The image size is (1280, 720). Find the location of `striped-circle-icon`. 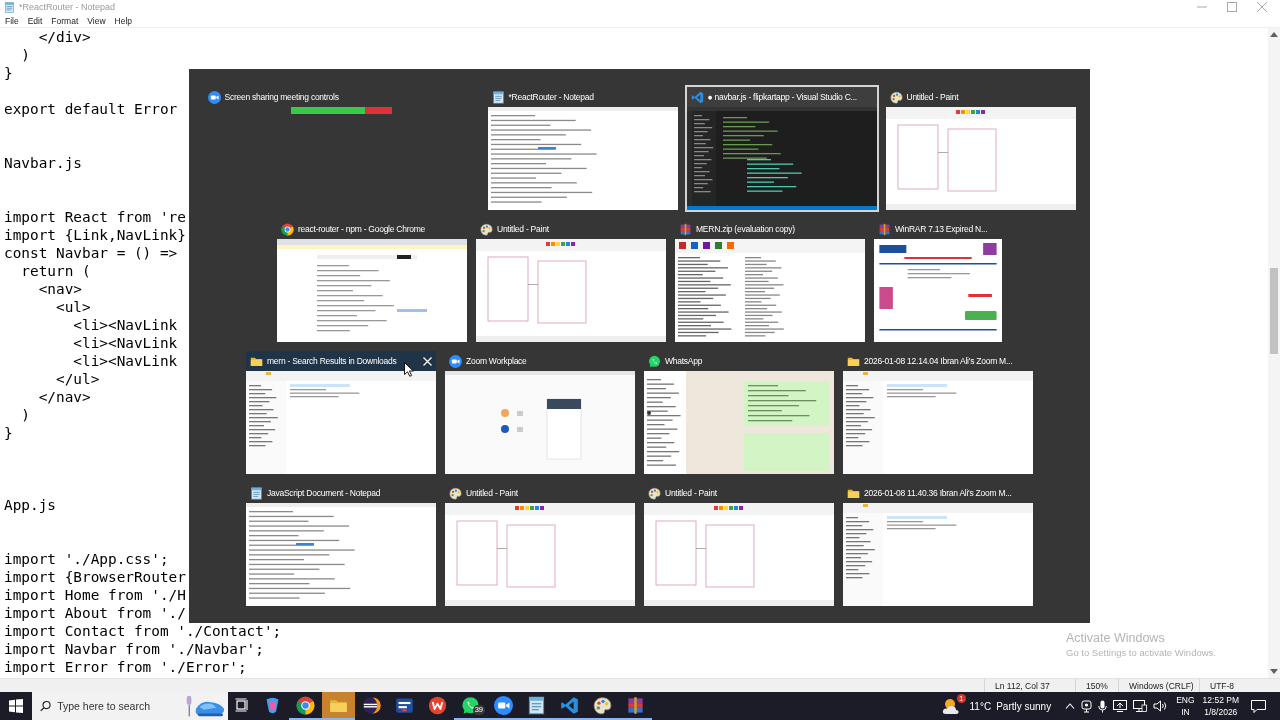

striped-circle-icon is located at coordinates (371, 705).